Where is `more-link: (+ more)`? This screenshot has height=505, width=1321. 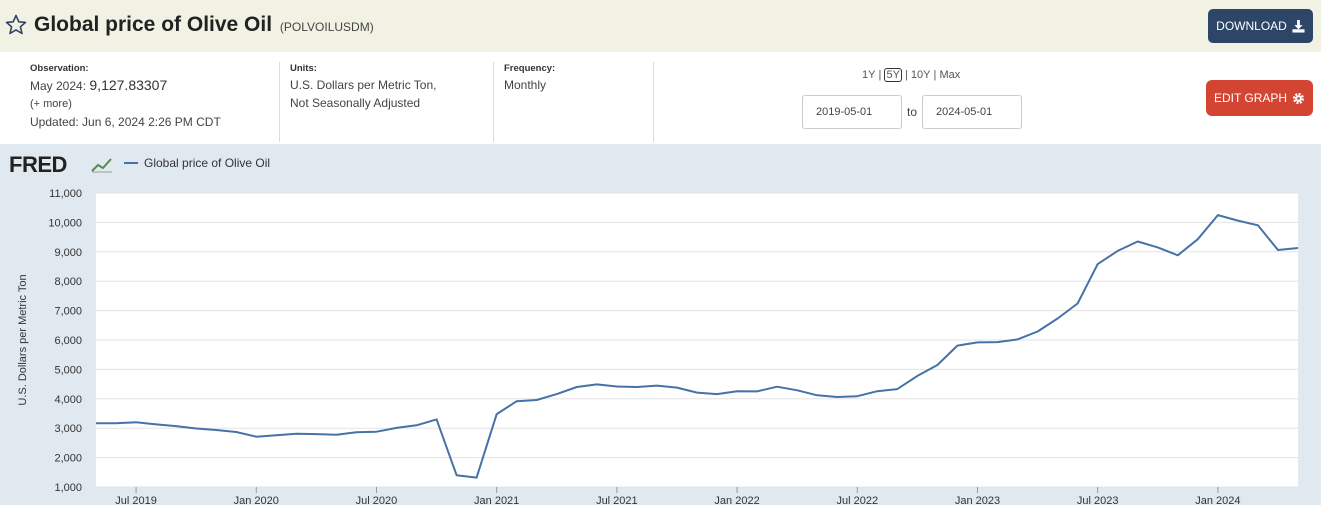
more-link: (+ more) is located at coordinates (152, 104).